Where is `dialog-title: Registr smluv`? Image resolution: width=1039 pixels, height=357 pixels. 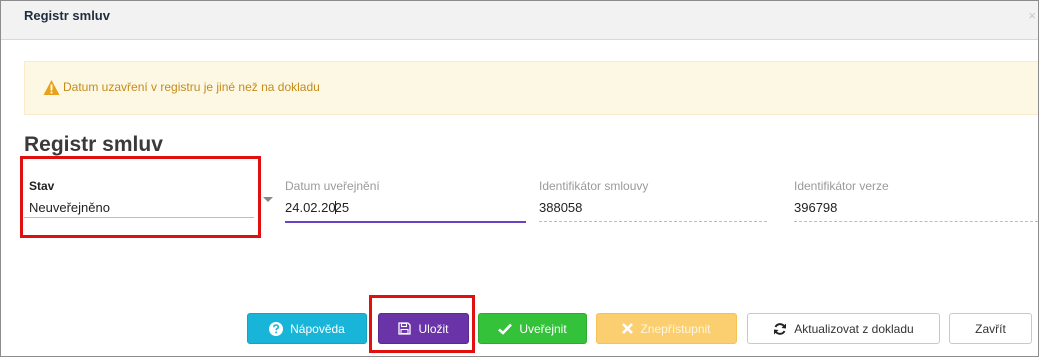
dialog-title: Registr smluv is located at coordinates (67, 15).